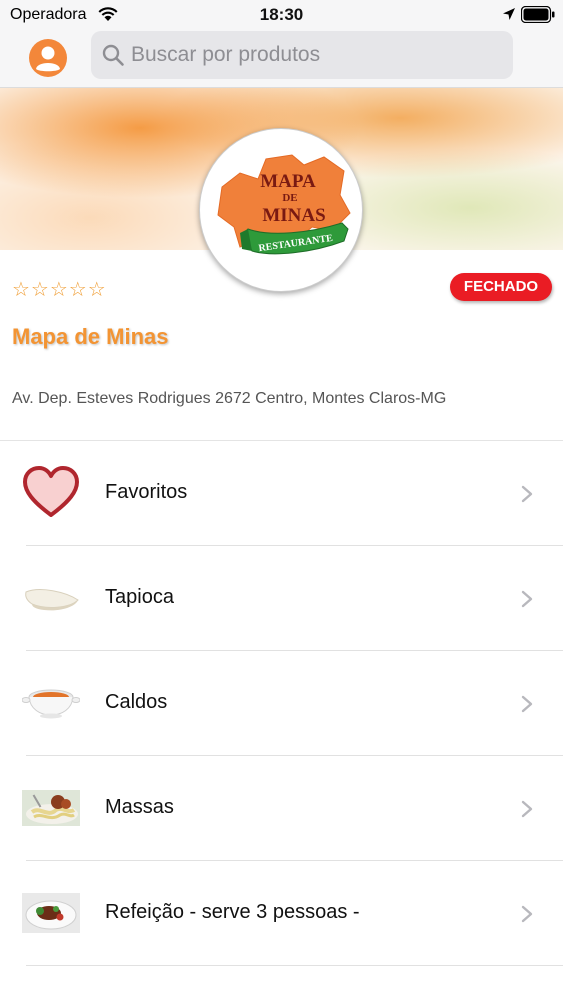 This screenshot has width=563, height=1000. I want to click on user-profile-button, so click(48, 58).